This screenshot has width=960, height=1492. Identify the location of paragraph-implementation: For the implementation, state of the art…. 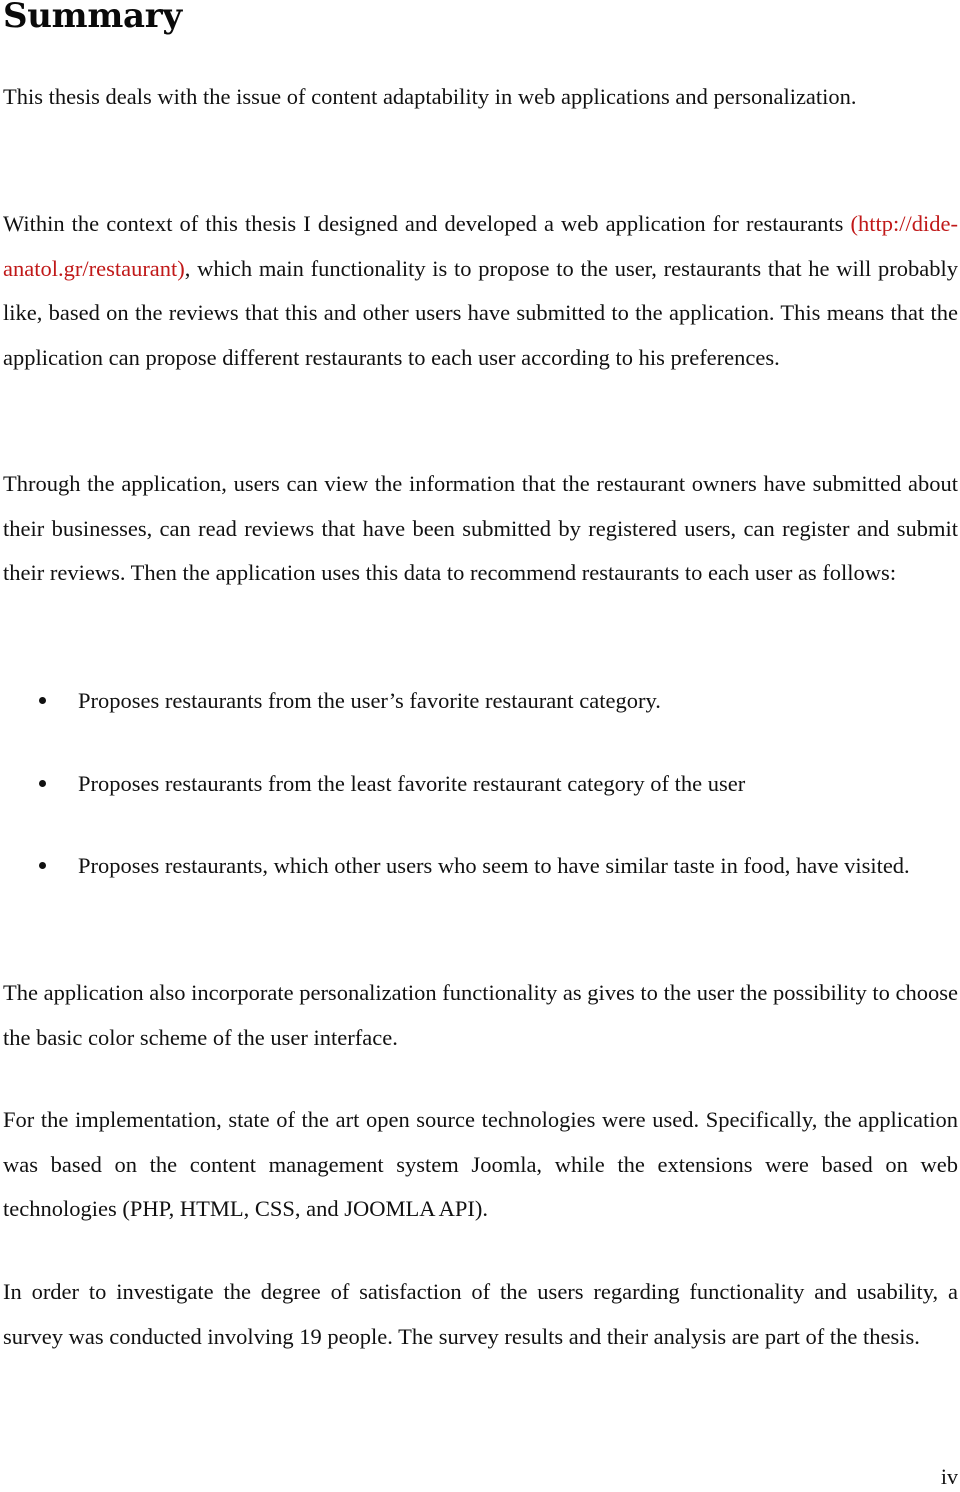
(480, 1164).